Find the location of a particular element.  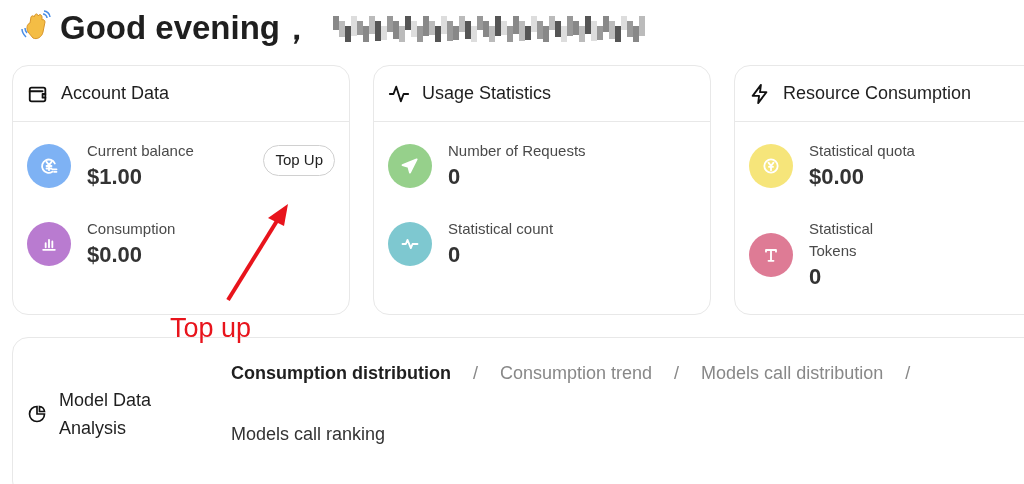

stat-label: Statistical quota is located at coordinates (862, 151).